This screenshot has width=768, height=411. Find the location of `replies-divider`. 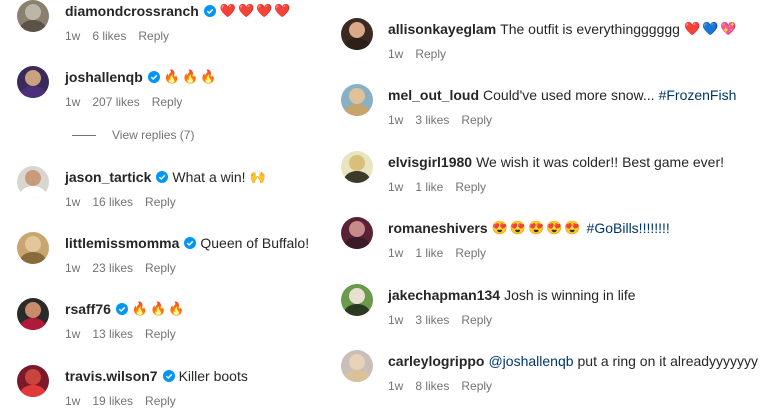

replies-divider is located at coordinates (84, 135).